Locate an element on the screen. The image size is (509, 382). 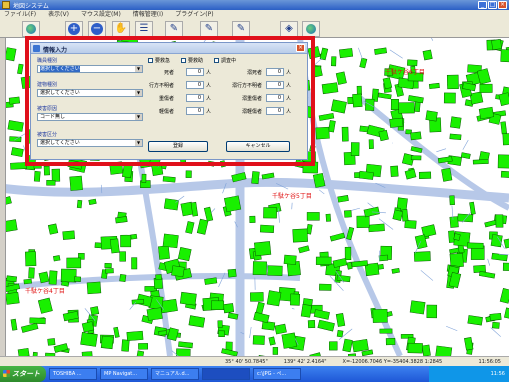
count-input-drowned: 0 is located at coordinates (275, 72).